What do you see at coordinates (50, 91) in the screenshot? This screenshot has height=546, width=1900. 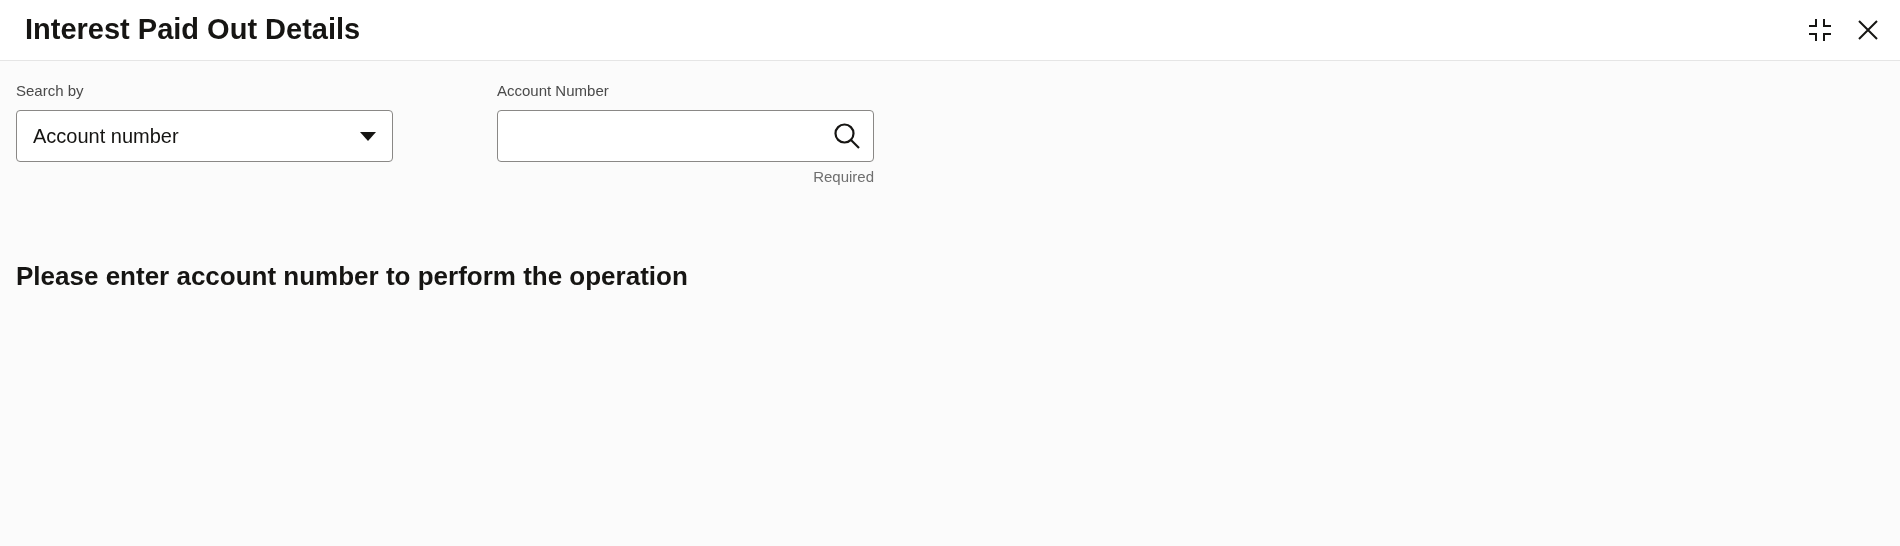 I see `field-label: Search by` at bounding box center [50, 91].